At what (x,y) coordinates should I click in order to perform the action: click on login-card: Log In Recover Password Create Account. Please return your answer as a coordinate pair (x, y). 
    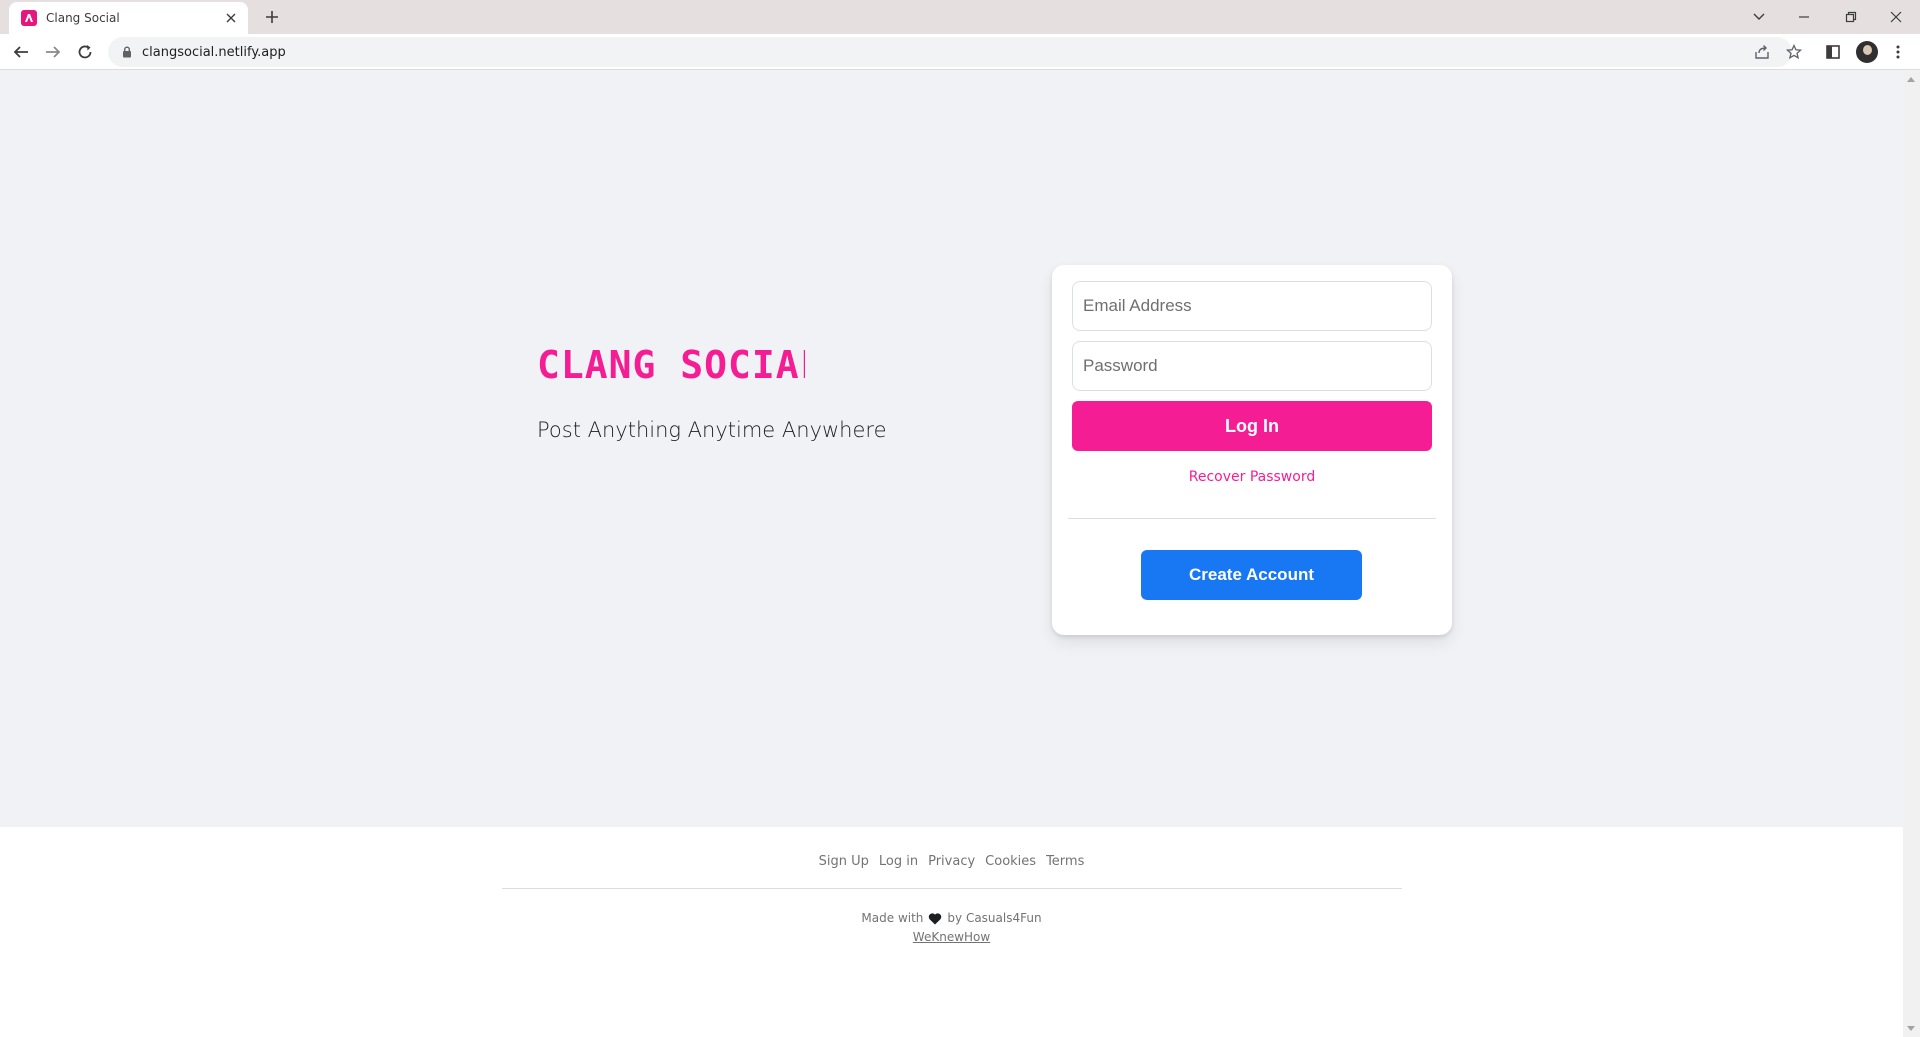
    Looking at the image, I should click on (1252, 450).